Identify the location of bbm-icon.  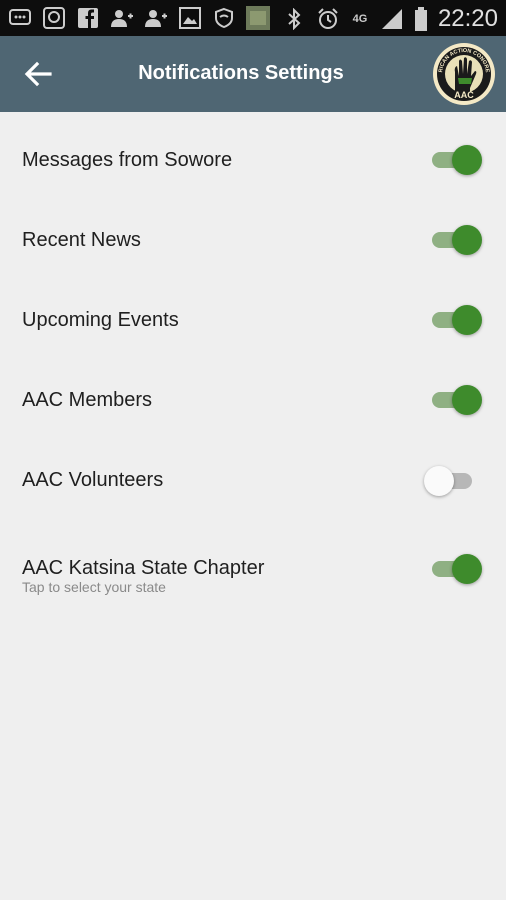
(54, 18).